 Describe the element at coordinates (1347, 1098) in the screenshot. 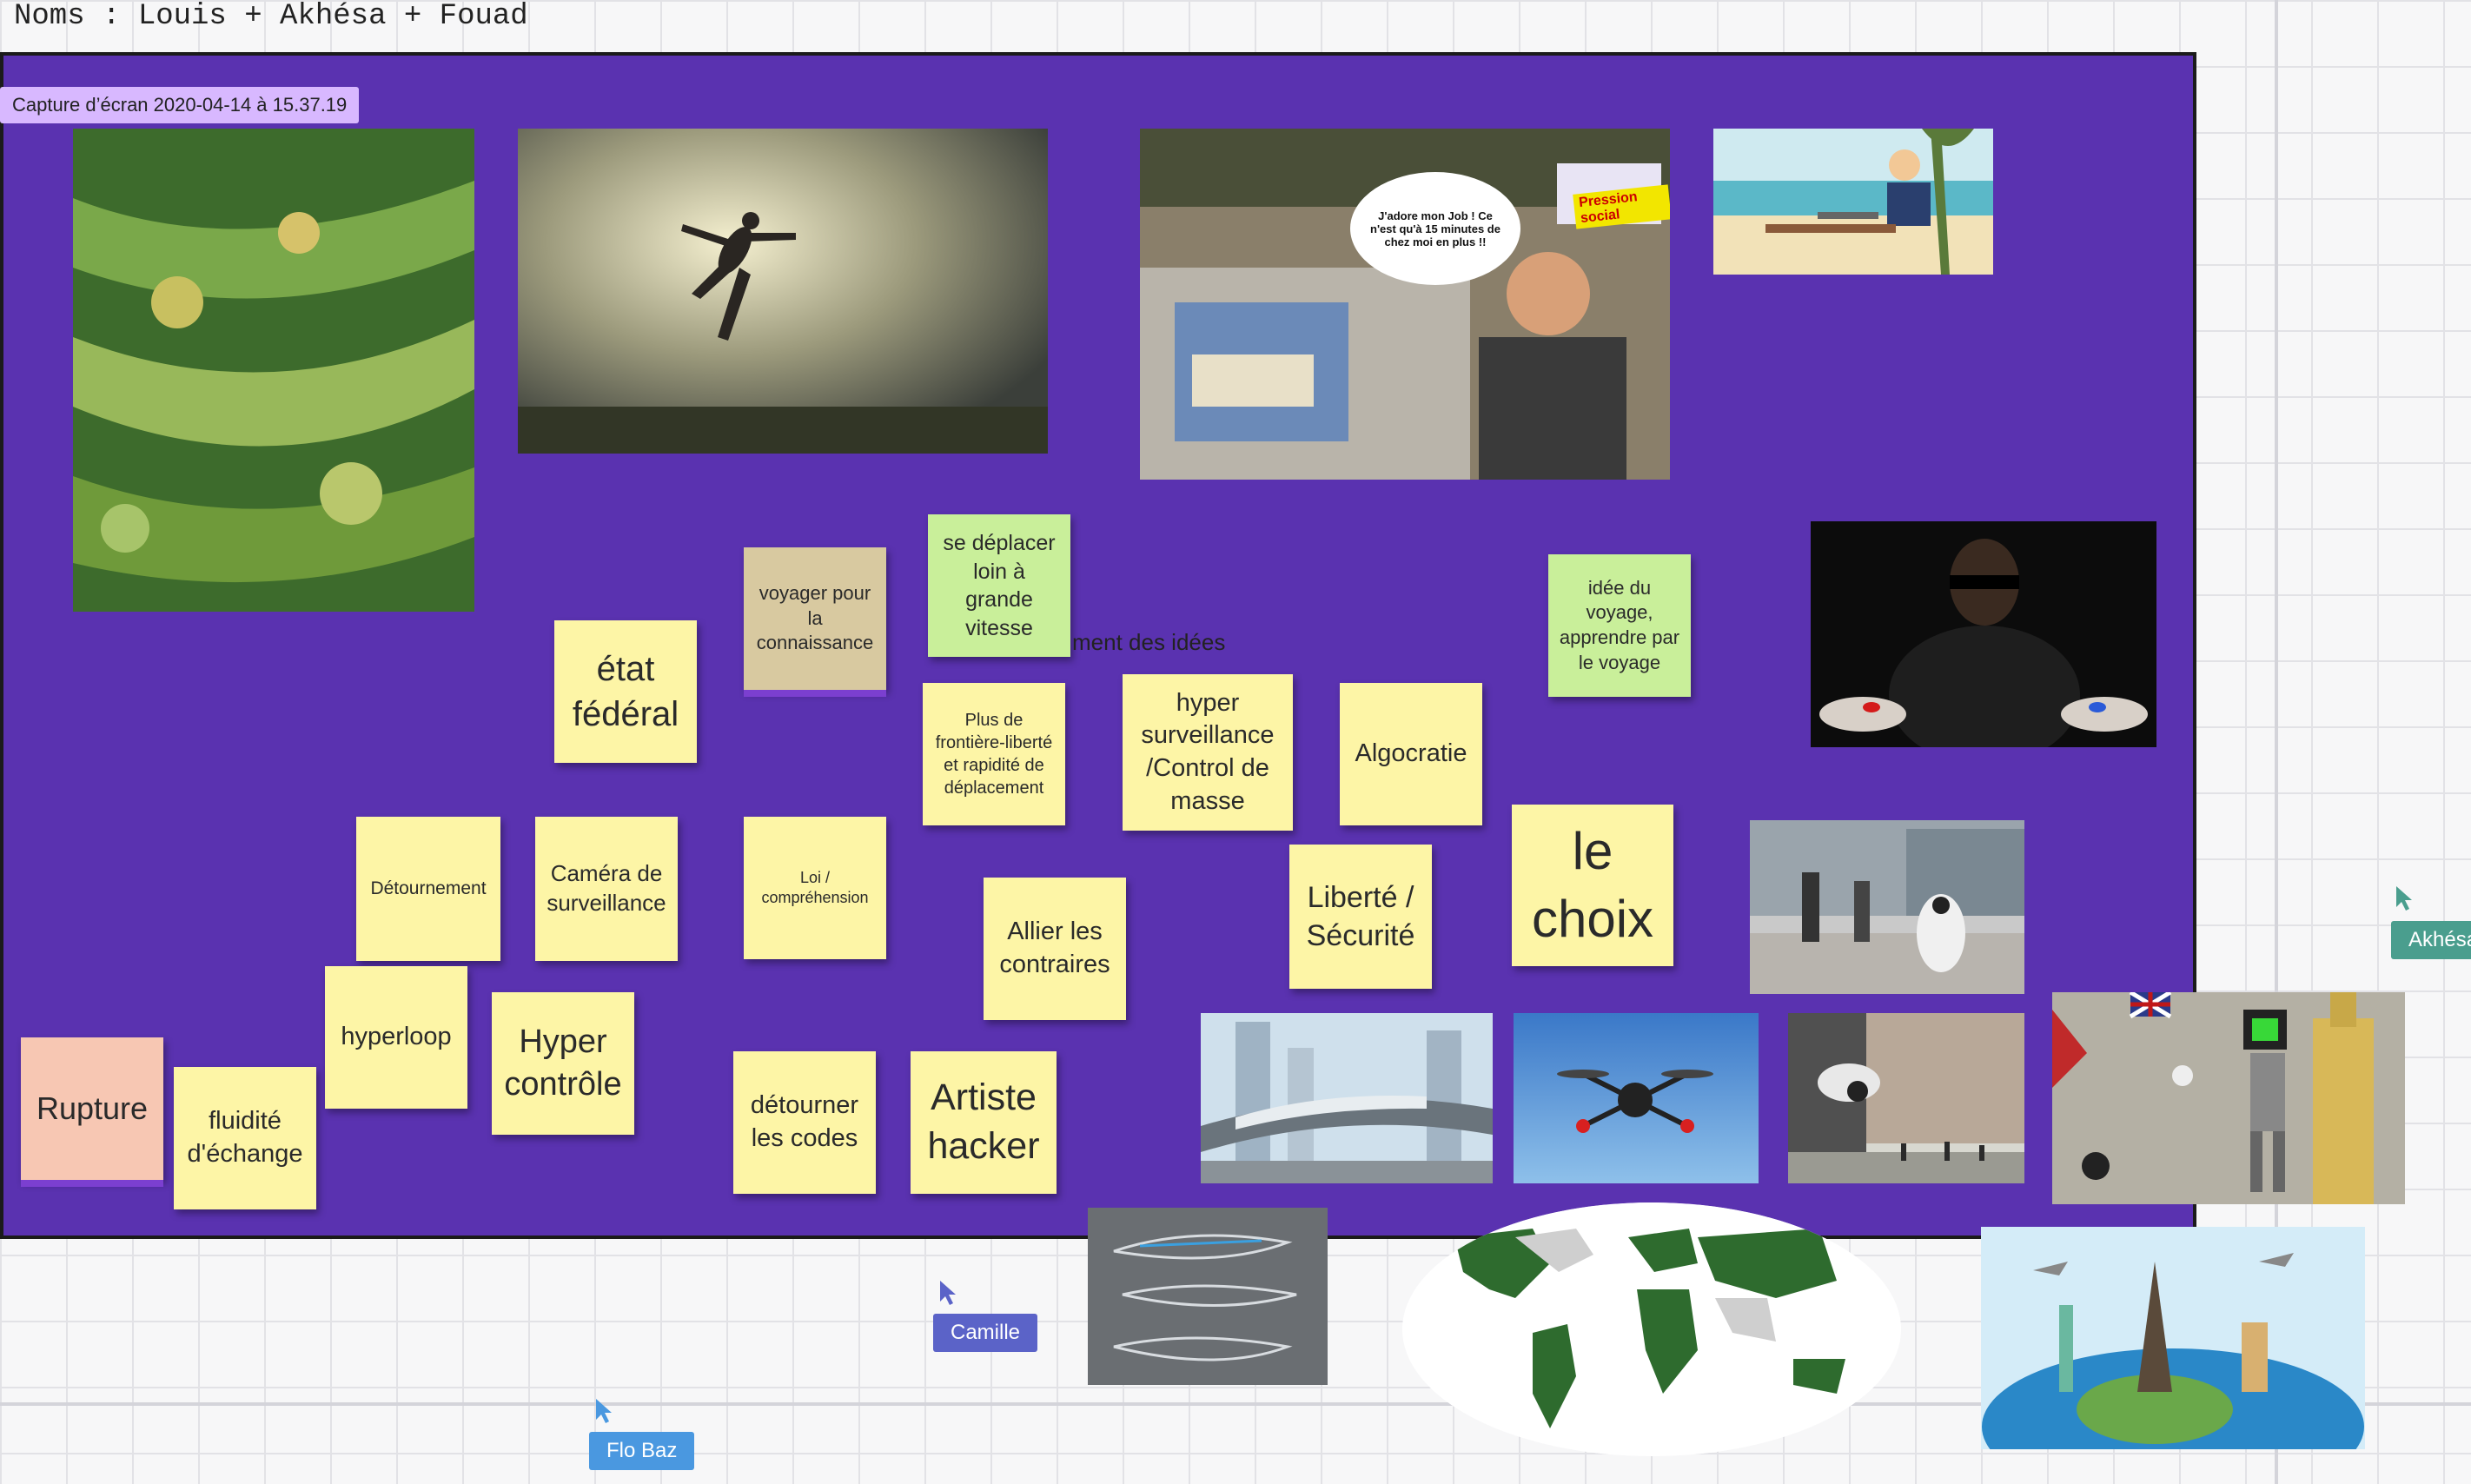

I see `maglev-train-photo` at that location.